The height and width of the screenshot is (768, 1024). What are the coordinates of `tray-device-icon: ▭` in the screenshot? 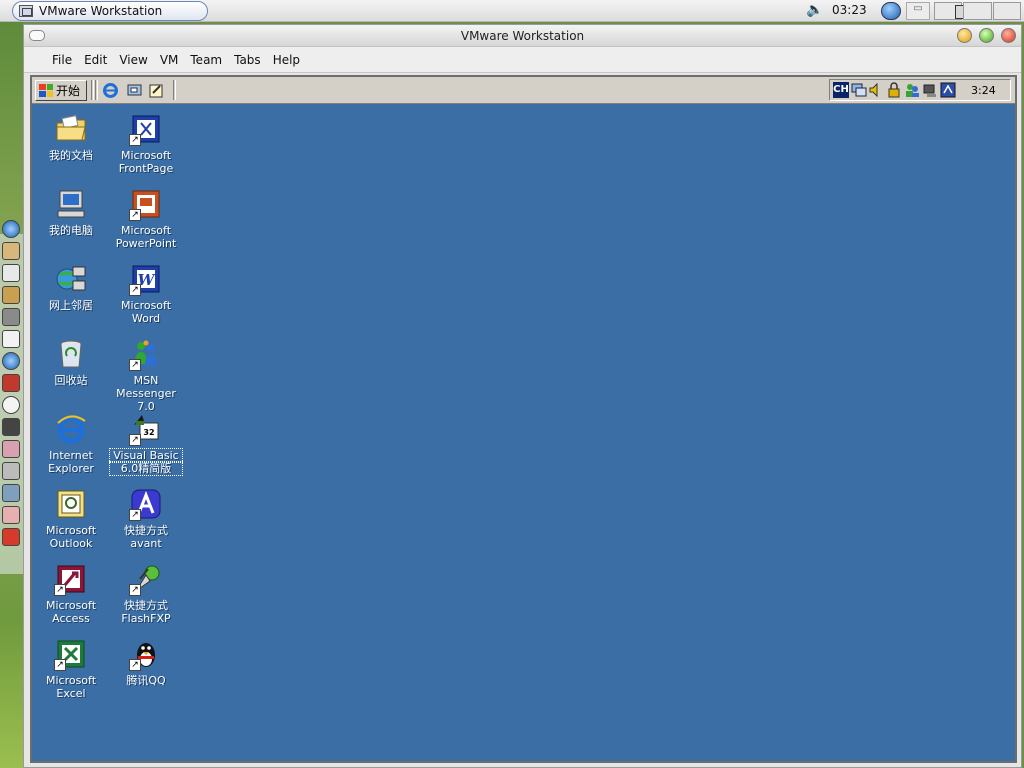 It's located at (918, 11).